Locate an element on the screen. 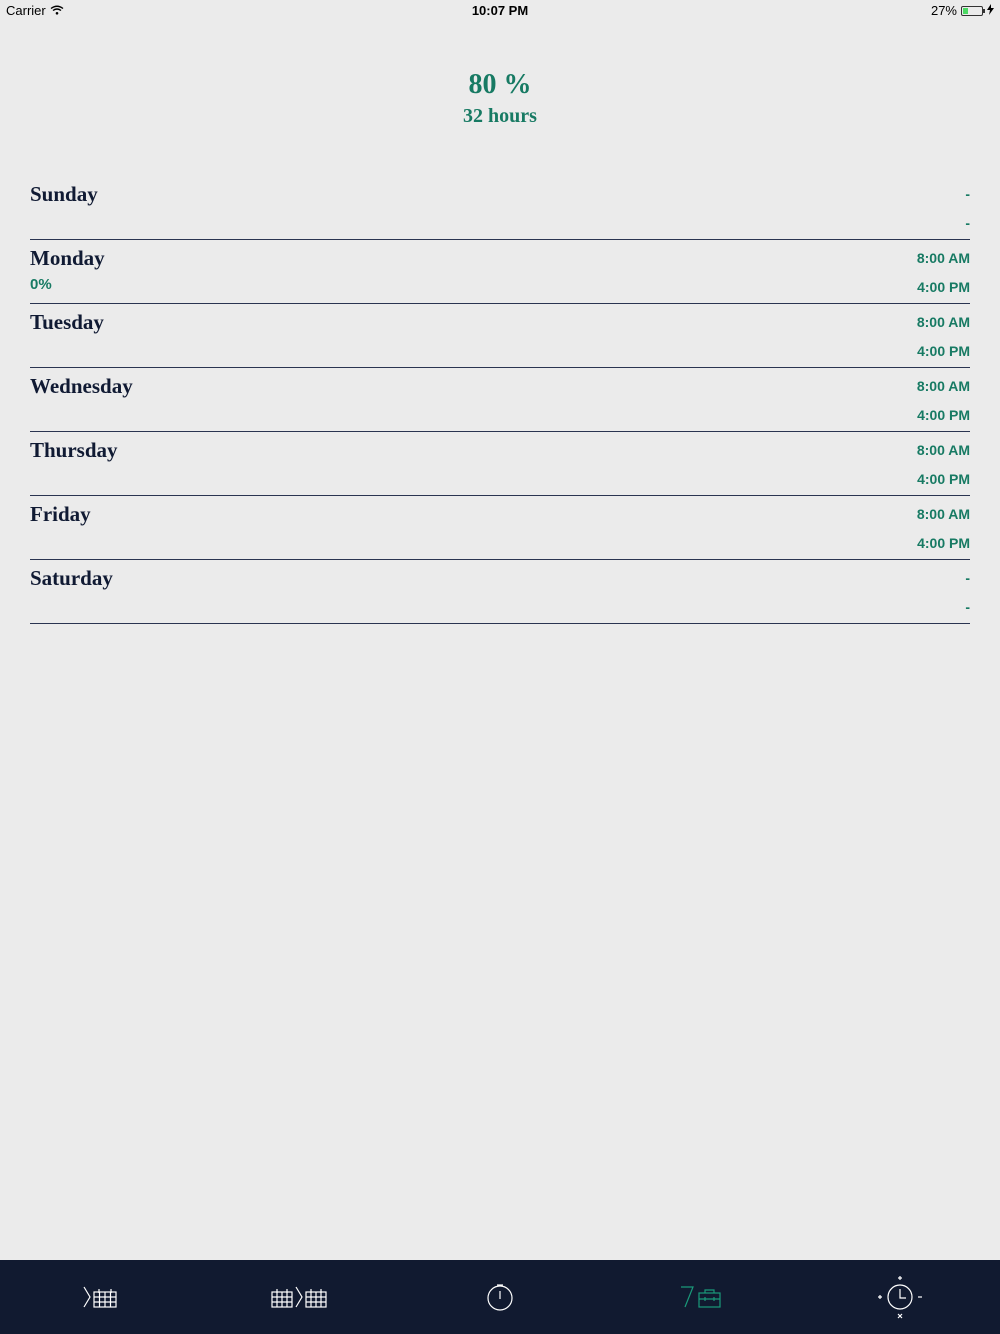 The height and width of the screenshot is (1334, 1000). charging-icon is located at coordinates (990, 10).